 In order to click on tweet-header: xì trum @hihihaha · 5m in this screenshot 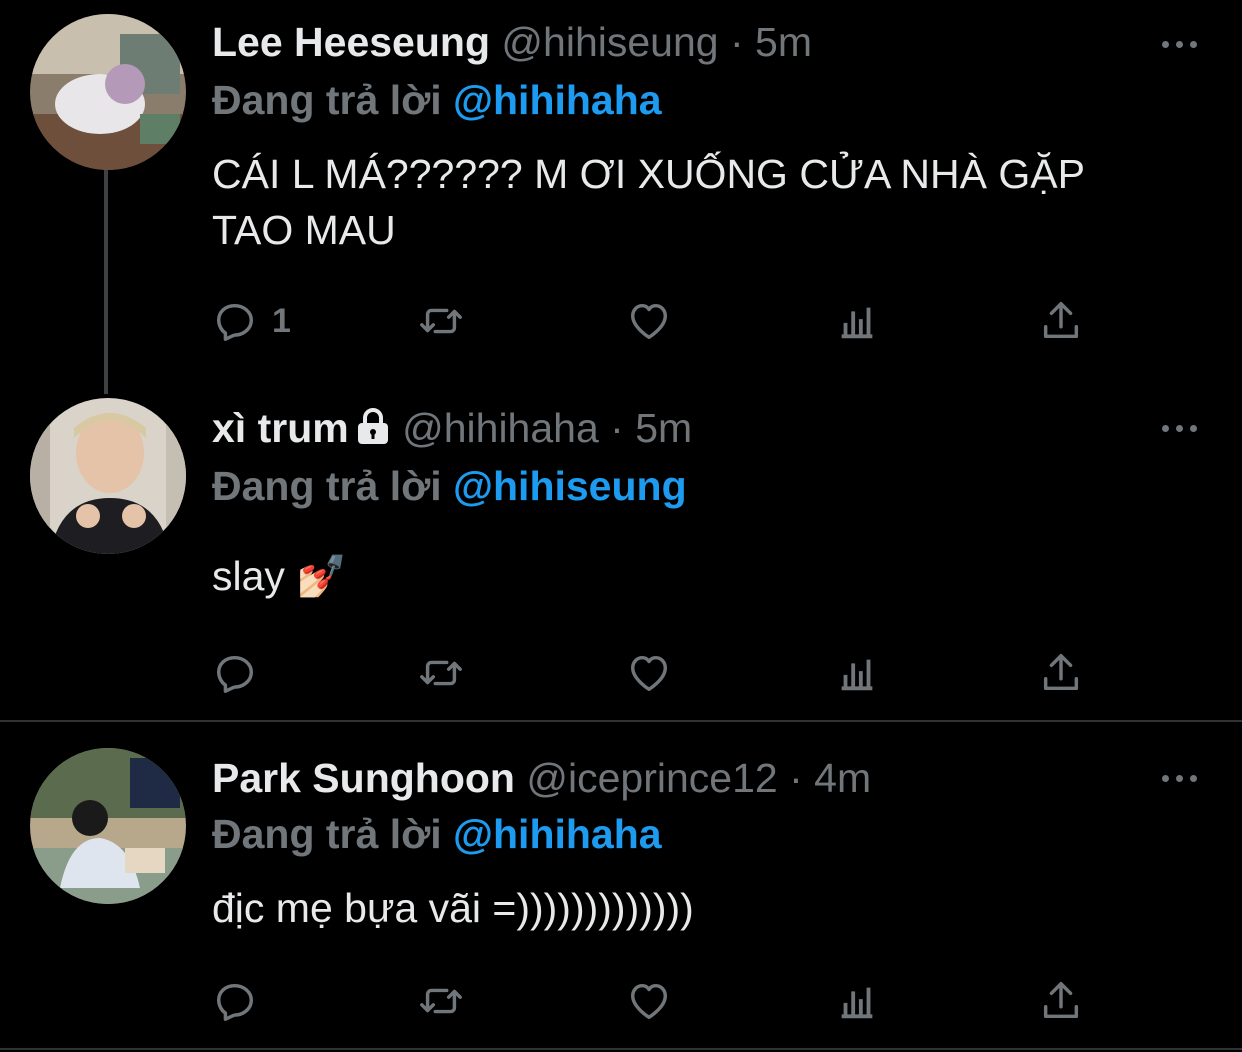, I will do `click(452, 430)`.